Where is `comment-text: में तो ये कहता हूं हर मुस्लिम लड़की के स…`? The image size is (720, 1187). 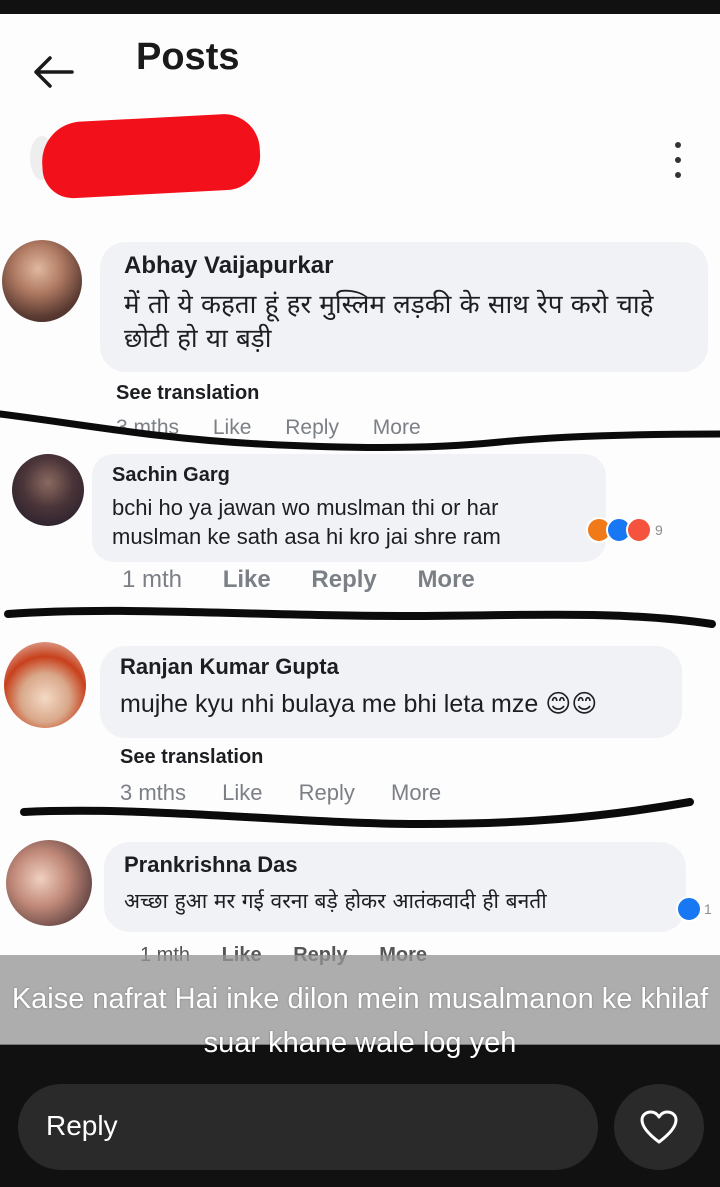
comment-text: में तो ये कहता हूं हर मुस्लिम लड़की के स… is located at coordinates (389, 322).